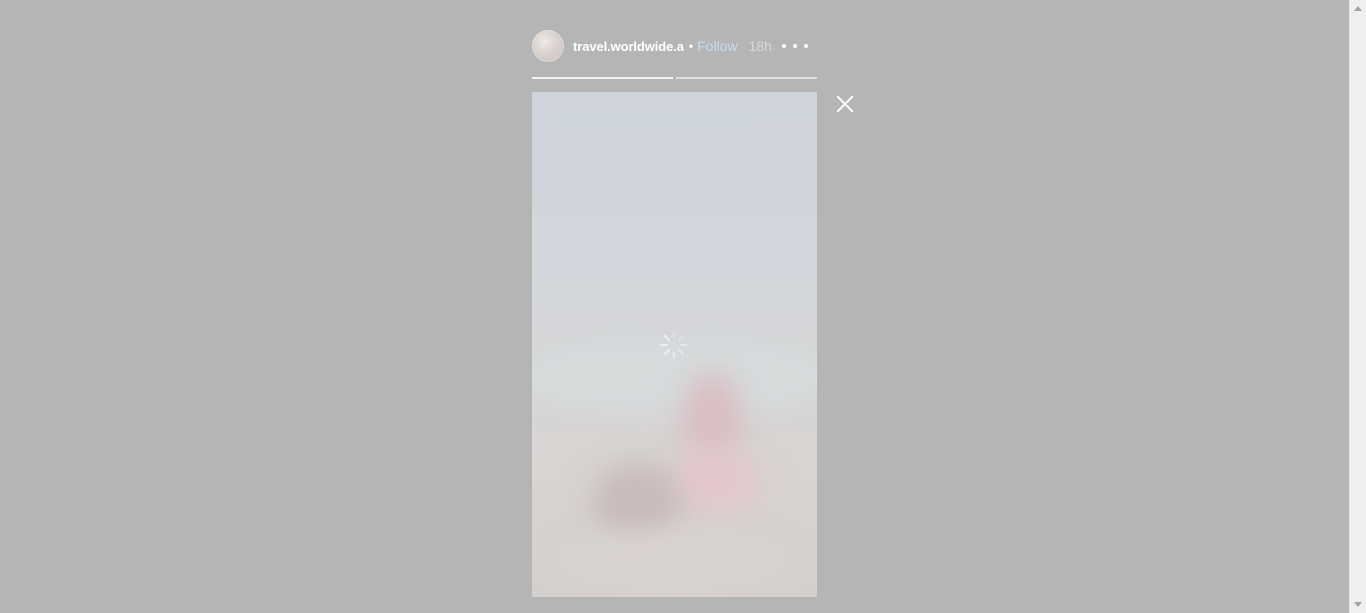 This screenshot has height=613, width=1366. Describe the element at coordinates (674, 78) in the screenshot. I see `story-progress` at that location.